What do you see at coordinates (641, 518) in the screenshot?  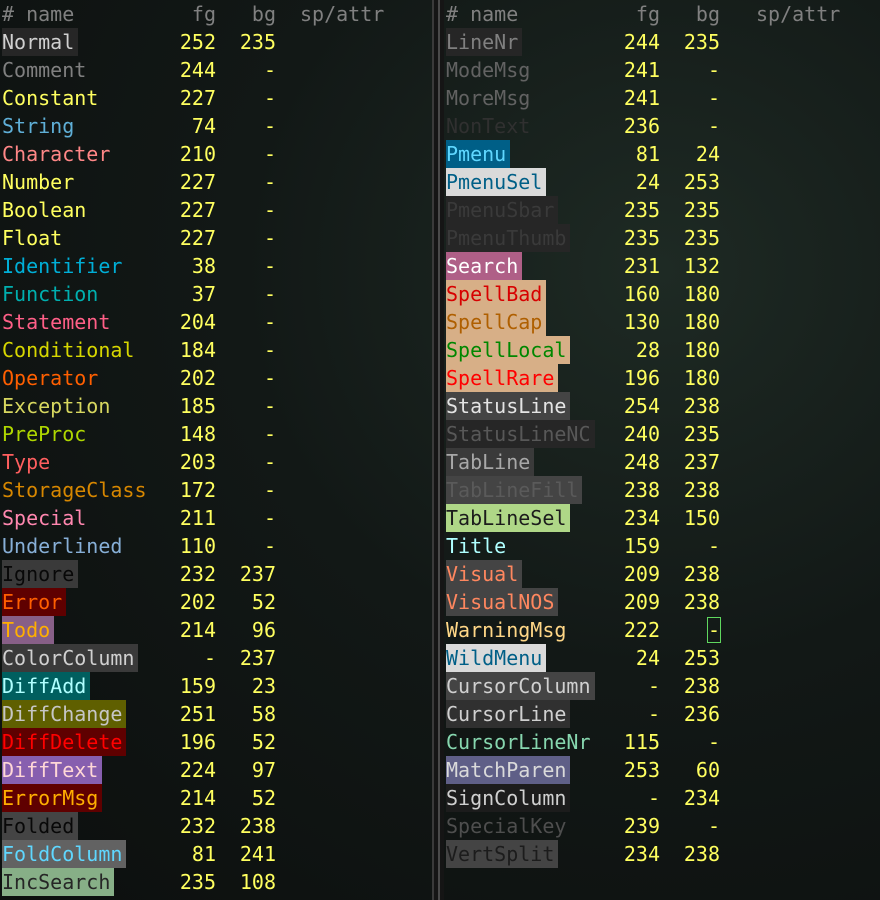 I see `fg-value: 234` at bounding box center [641, 518].